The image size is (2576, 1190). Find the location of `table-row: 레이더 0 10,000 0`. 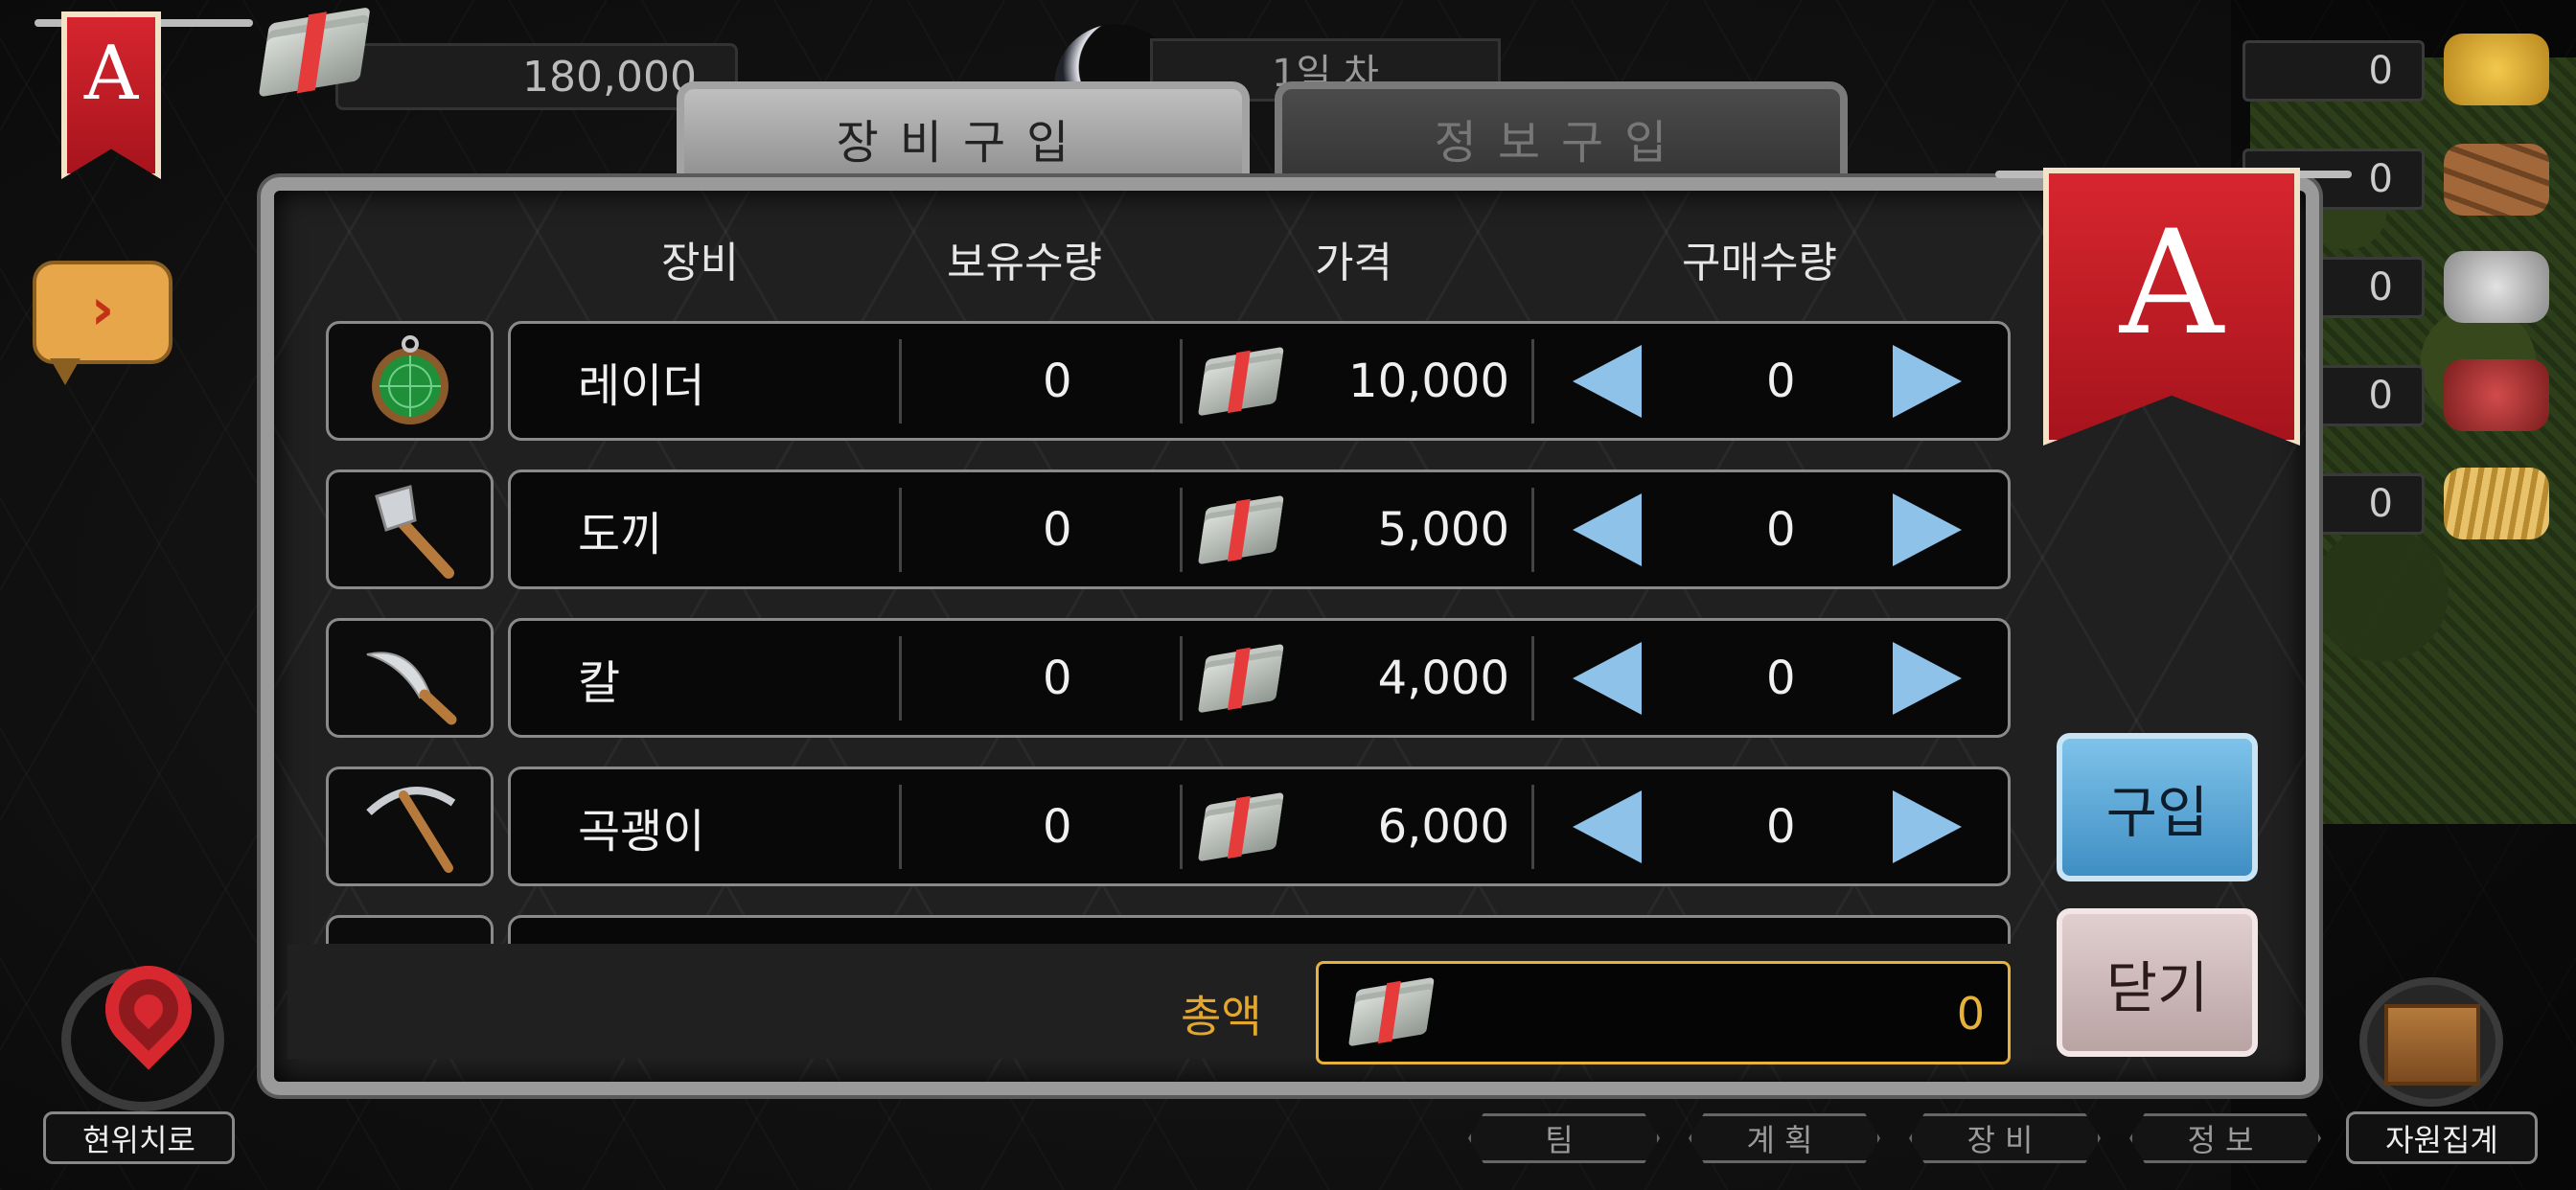

table-row: 레이더 0 10,000 0 is located at coordinates (1168, 381).